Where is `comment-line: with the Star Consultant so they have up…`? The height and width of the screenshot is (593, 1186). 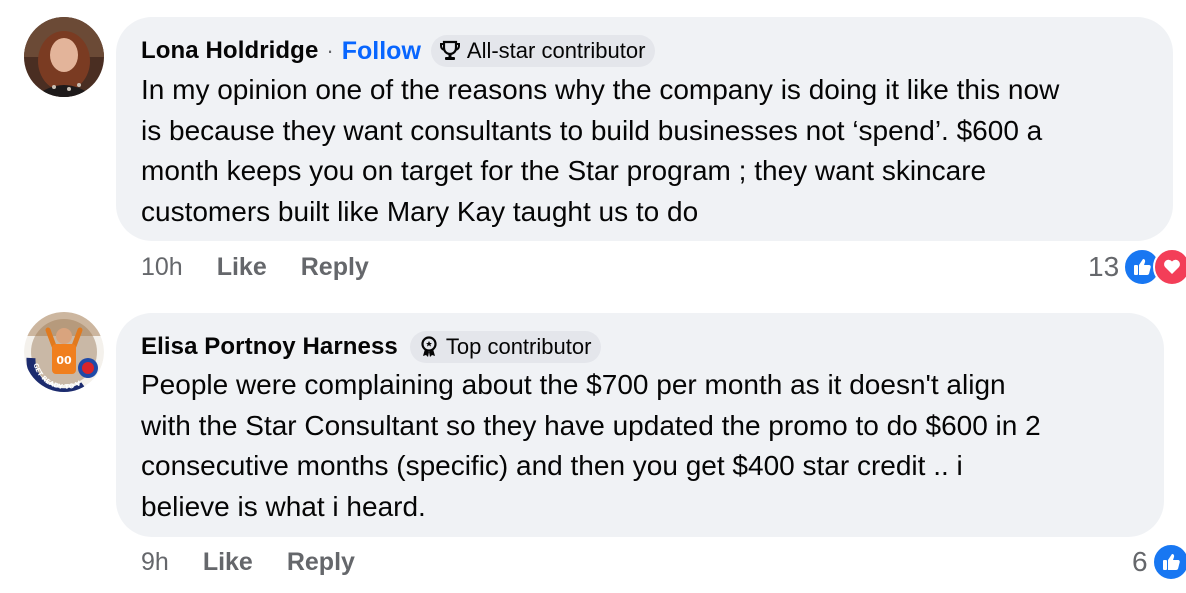
comment-line: with the Star Consultant so they have up… is located at coordinates (591, 425).